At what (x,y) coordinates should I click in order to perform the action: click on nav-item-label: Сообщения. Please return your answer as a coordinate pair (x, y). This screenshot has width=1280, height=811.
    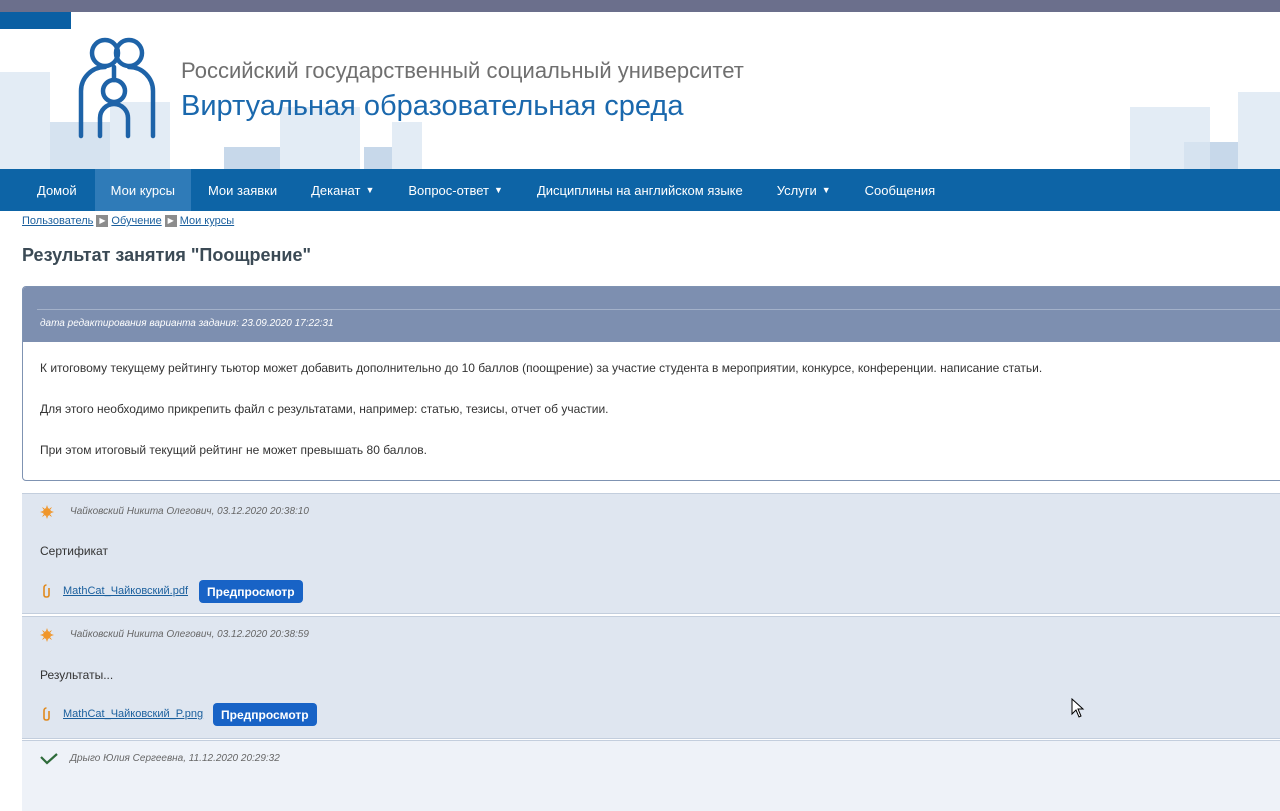
    Looking at the image, I should click on (900, 190).